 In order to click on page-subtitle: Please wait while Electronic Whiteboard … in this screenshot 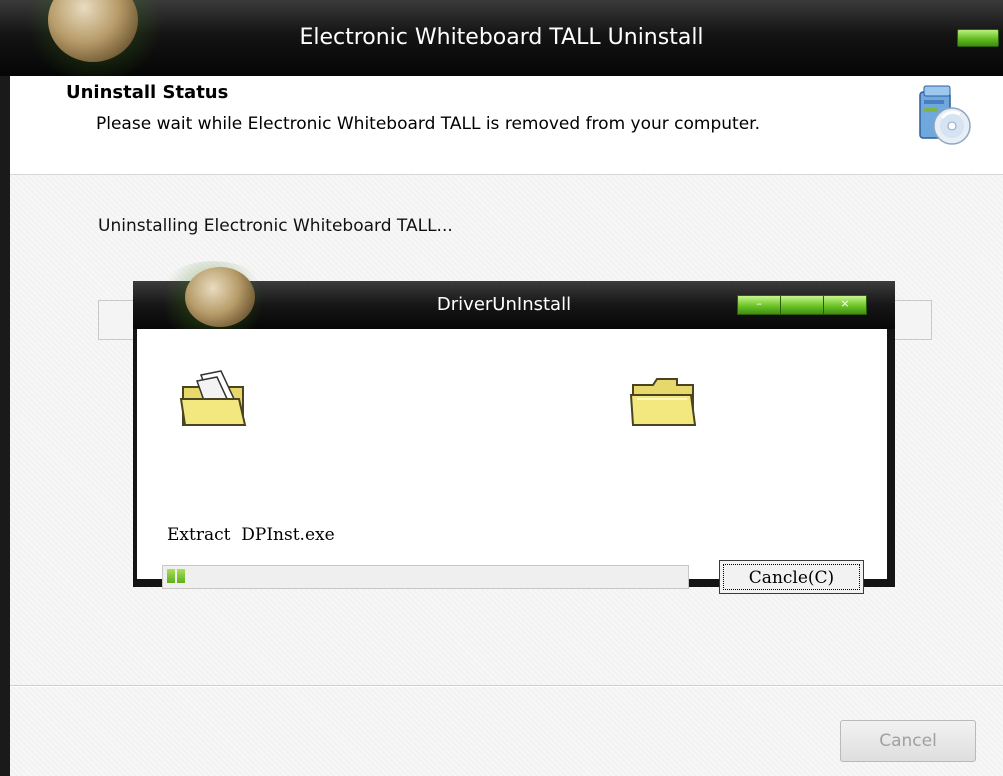, I will do `click(428, 124)`.